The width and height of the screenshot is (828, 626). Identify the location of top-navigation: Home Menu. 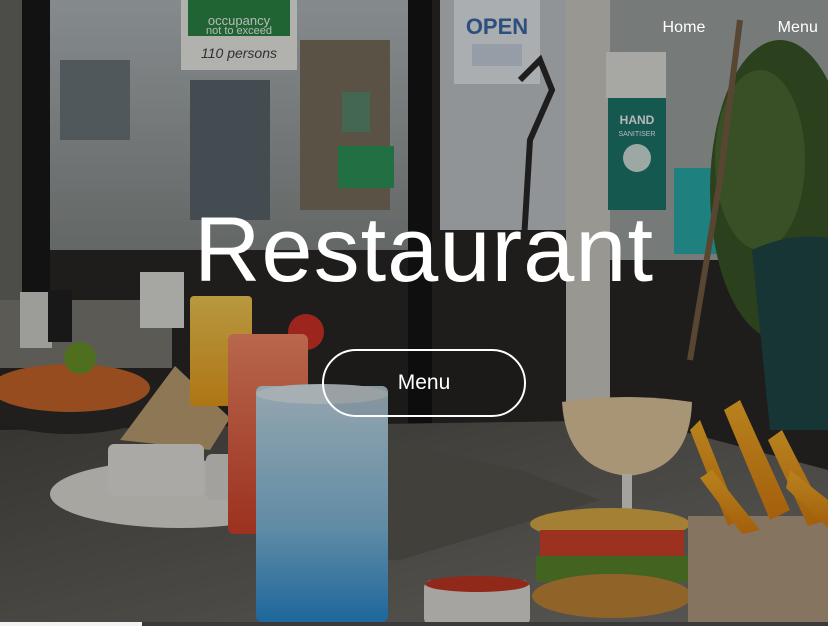
(740, 28).